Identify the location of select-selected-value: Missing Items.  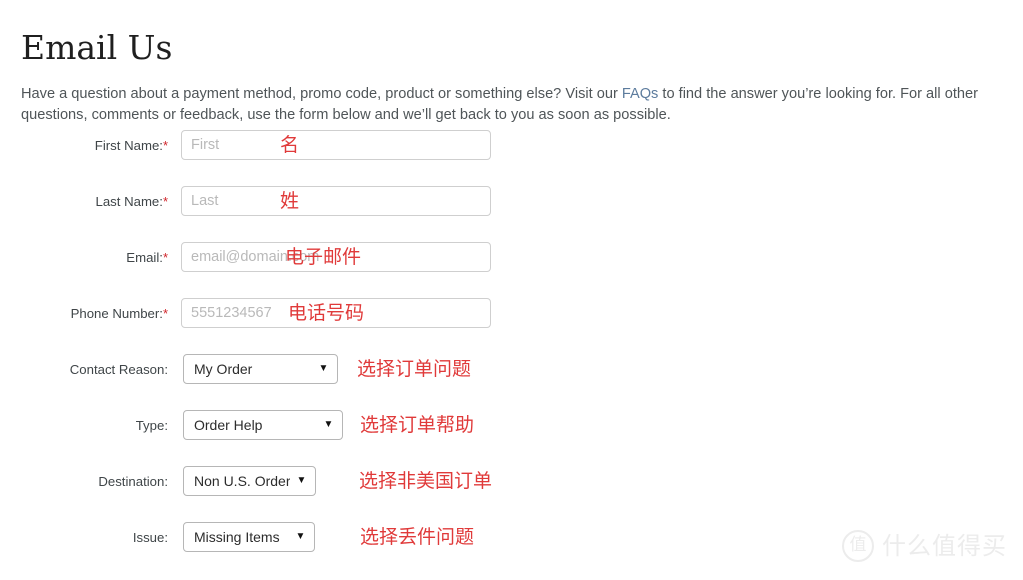
(237, 537).